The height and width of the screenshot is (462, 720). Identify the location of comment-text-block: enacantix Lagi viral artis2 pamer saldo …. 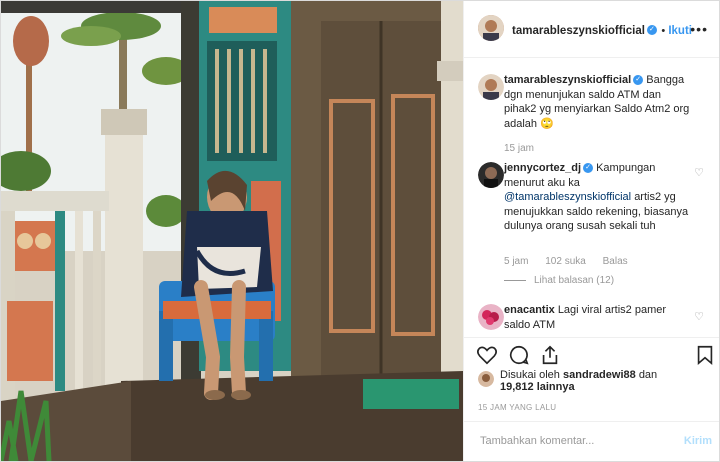
(599, 317).